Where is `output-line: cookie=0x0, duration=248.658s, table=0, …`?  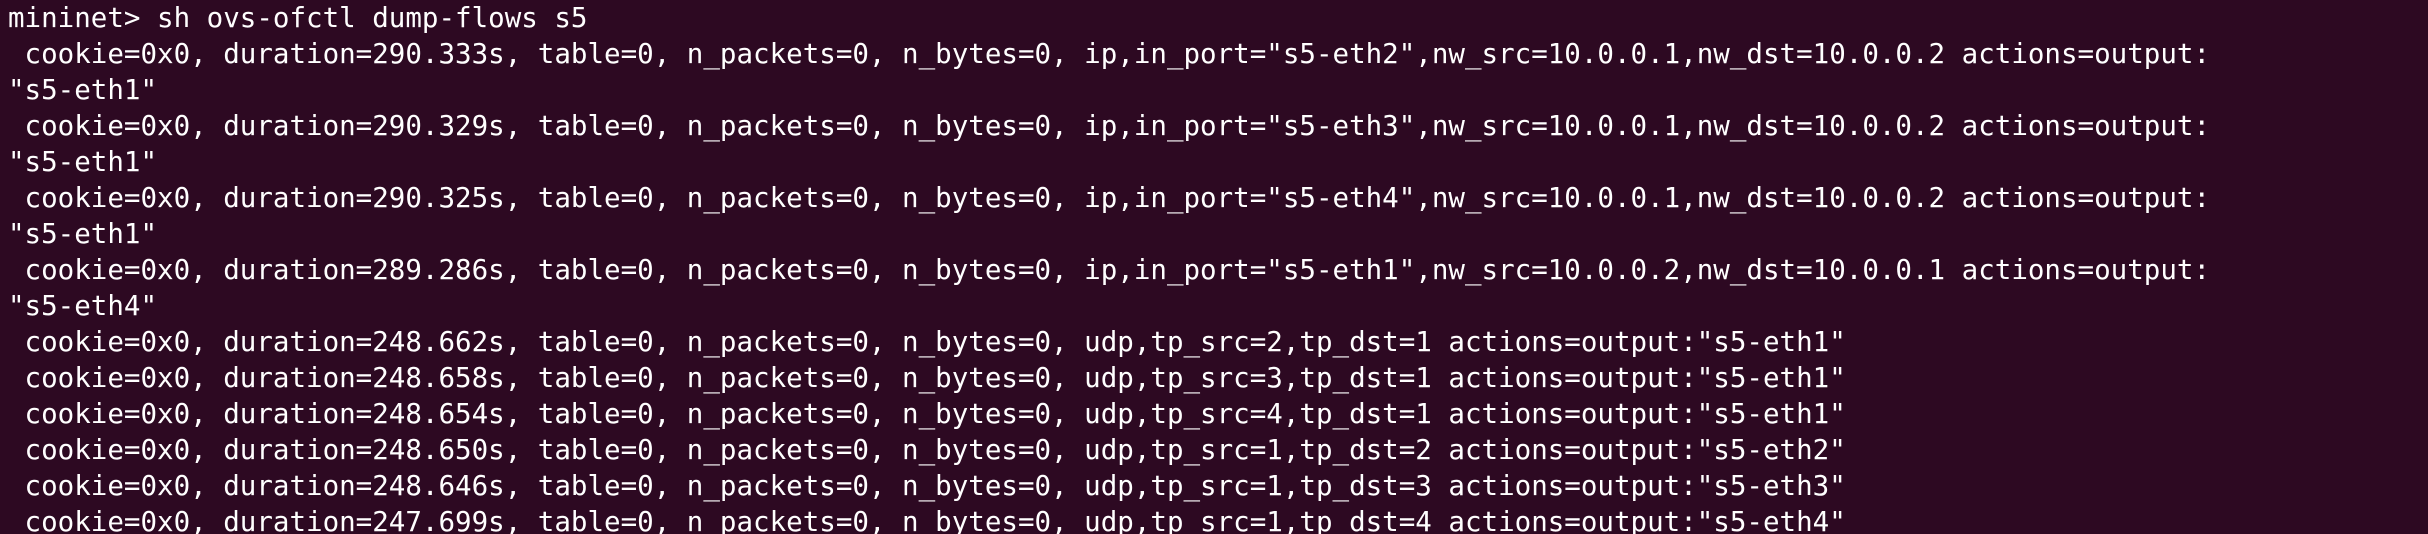
output-line: cookie=0x0, duration=248.658s, table=0, … is located at coordinates (927, 378).